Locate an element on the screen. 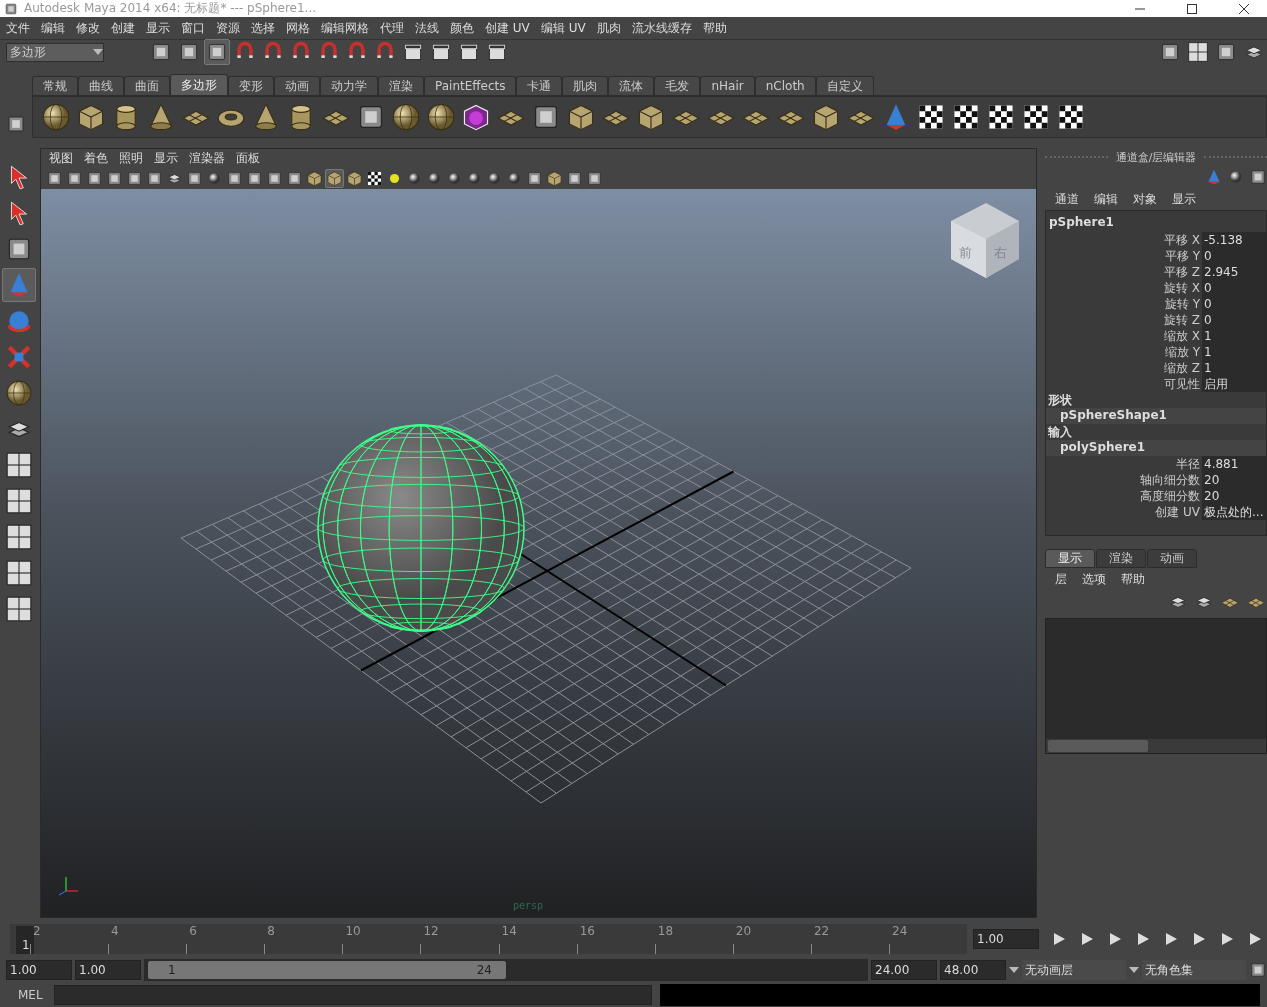 This screenshot has height=1007, width=1267. layout-button is located at coordinates (1198, 52).